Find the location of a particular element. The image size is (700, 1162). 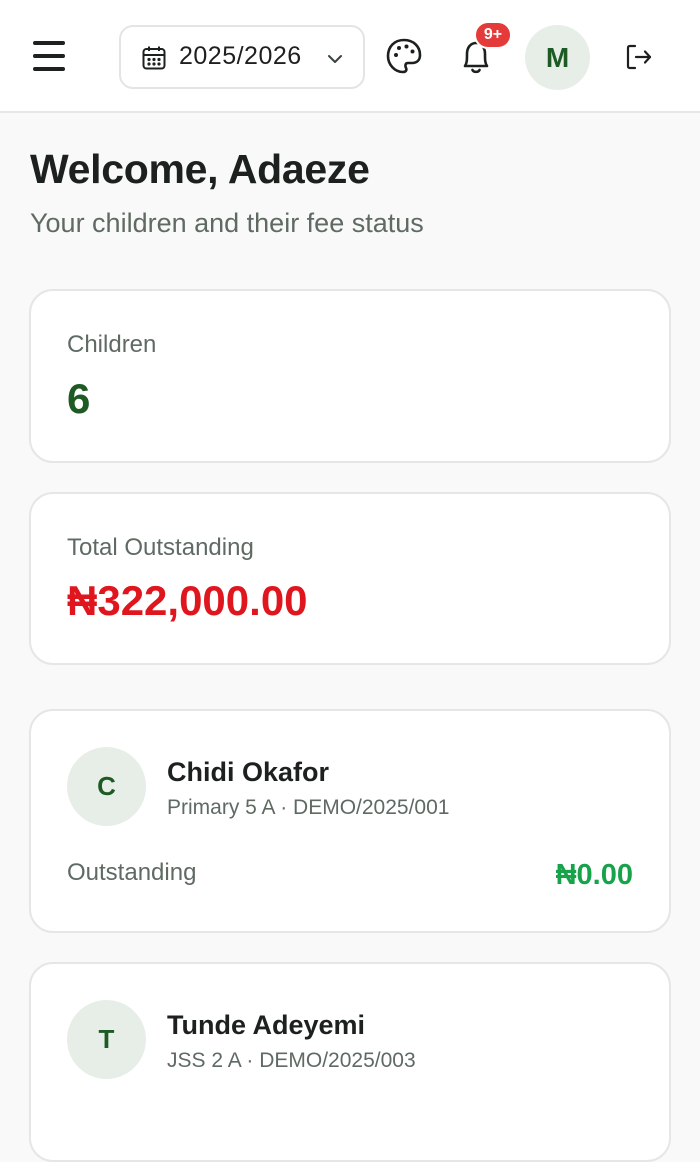

session-year-select: 2025/2026 is located at coordinates (242, 57).